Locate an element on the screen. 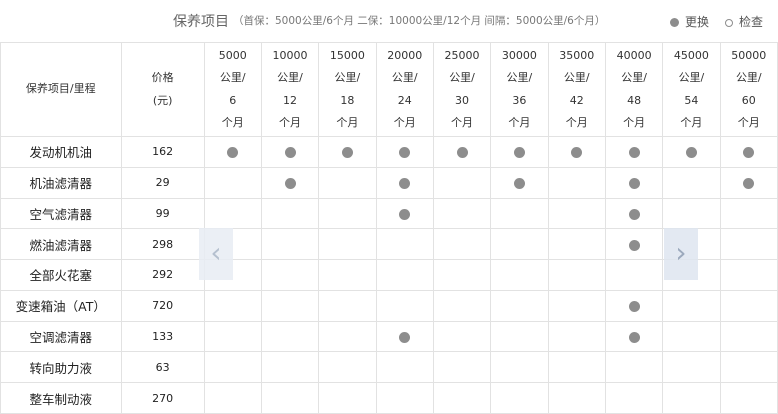 The image size is (778, 414). next-page-button: › is located at coordinates (681, 254).